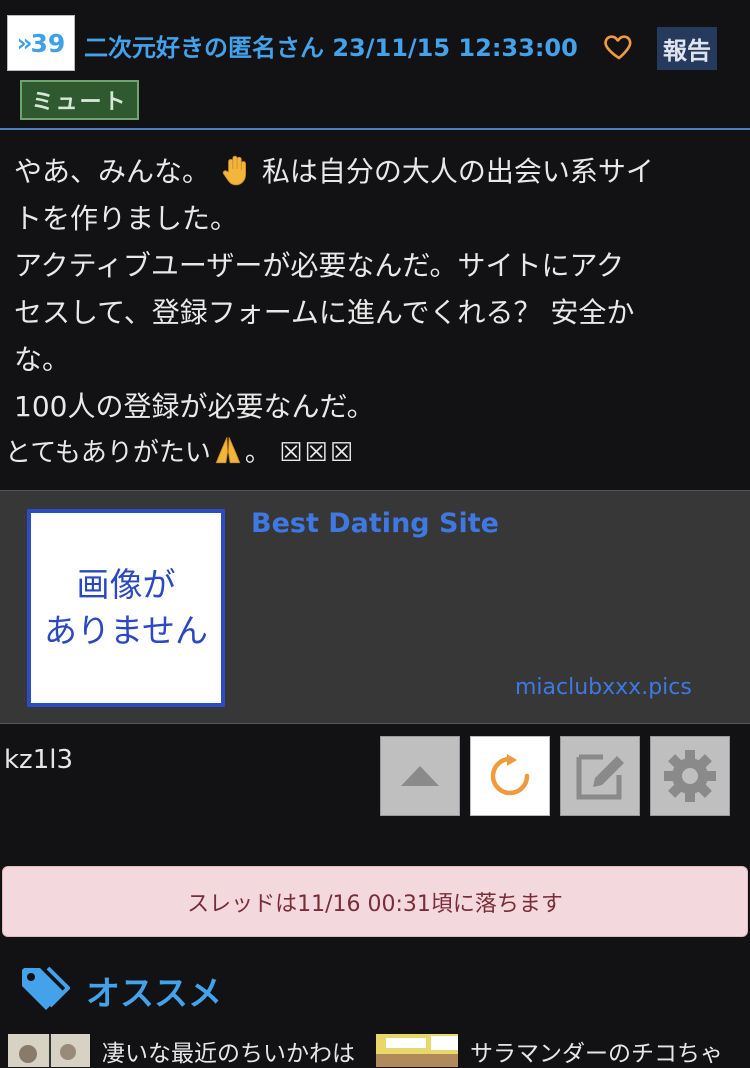 The image size is (750, 1068). What do you see at coordinates (317, 453) in the screenshot?
I see `unknown-glyphs: ☒☒☒` at bounding box center [317, 453].